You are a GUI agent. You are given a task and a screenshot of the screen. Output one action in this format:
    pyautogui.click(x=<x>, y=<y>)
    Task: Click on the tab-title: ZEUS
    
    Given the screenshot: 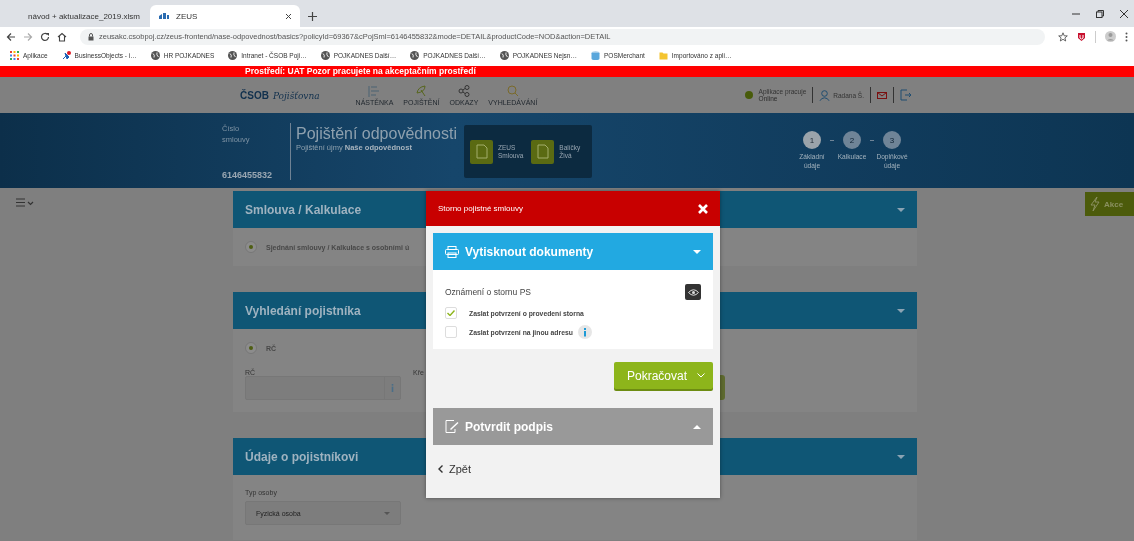 What is the action you would take?
    pyautogui.click(x=187, y=16)
    